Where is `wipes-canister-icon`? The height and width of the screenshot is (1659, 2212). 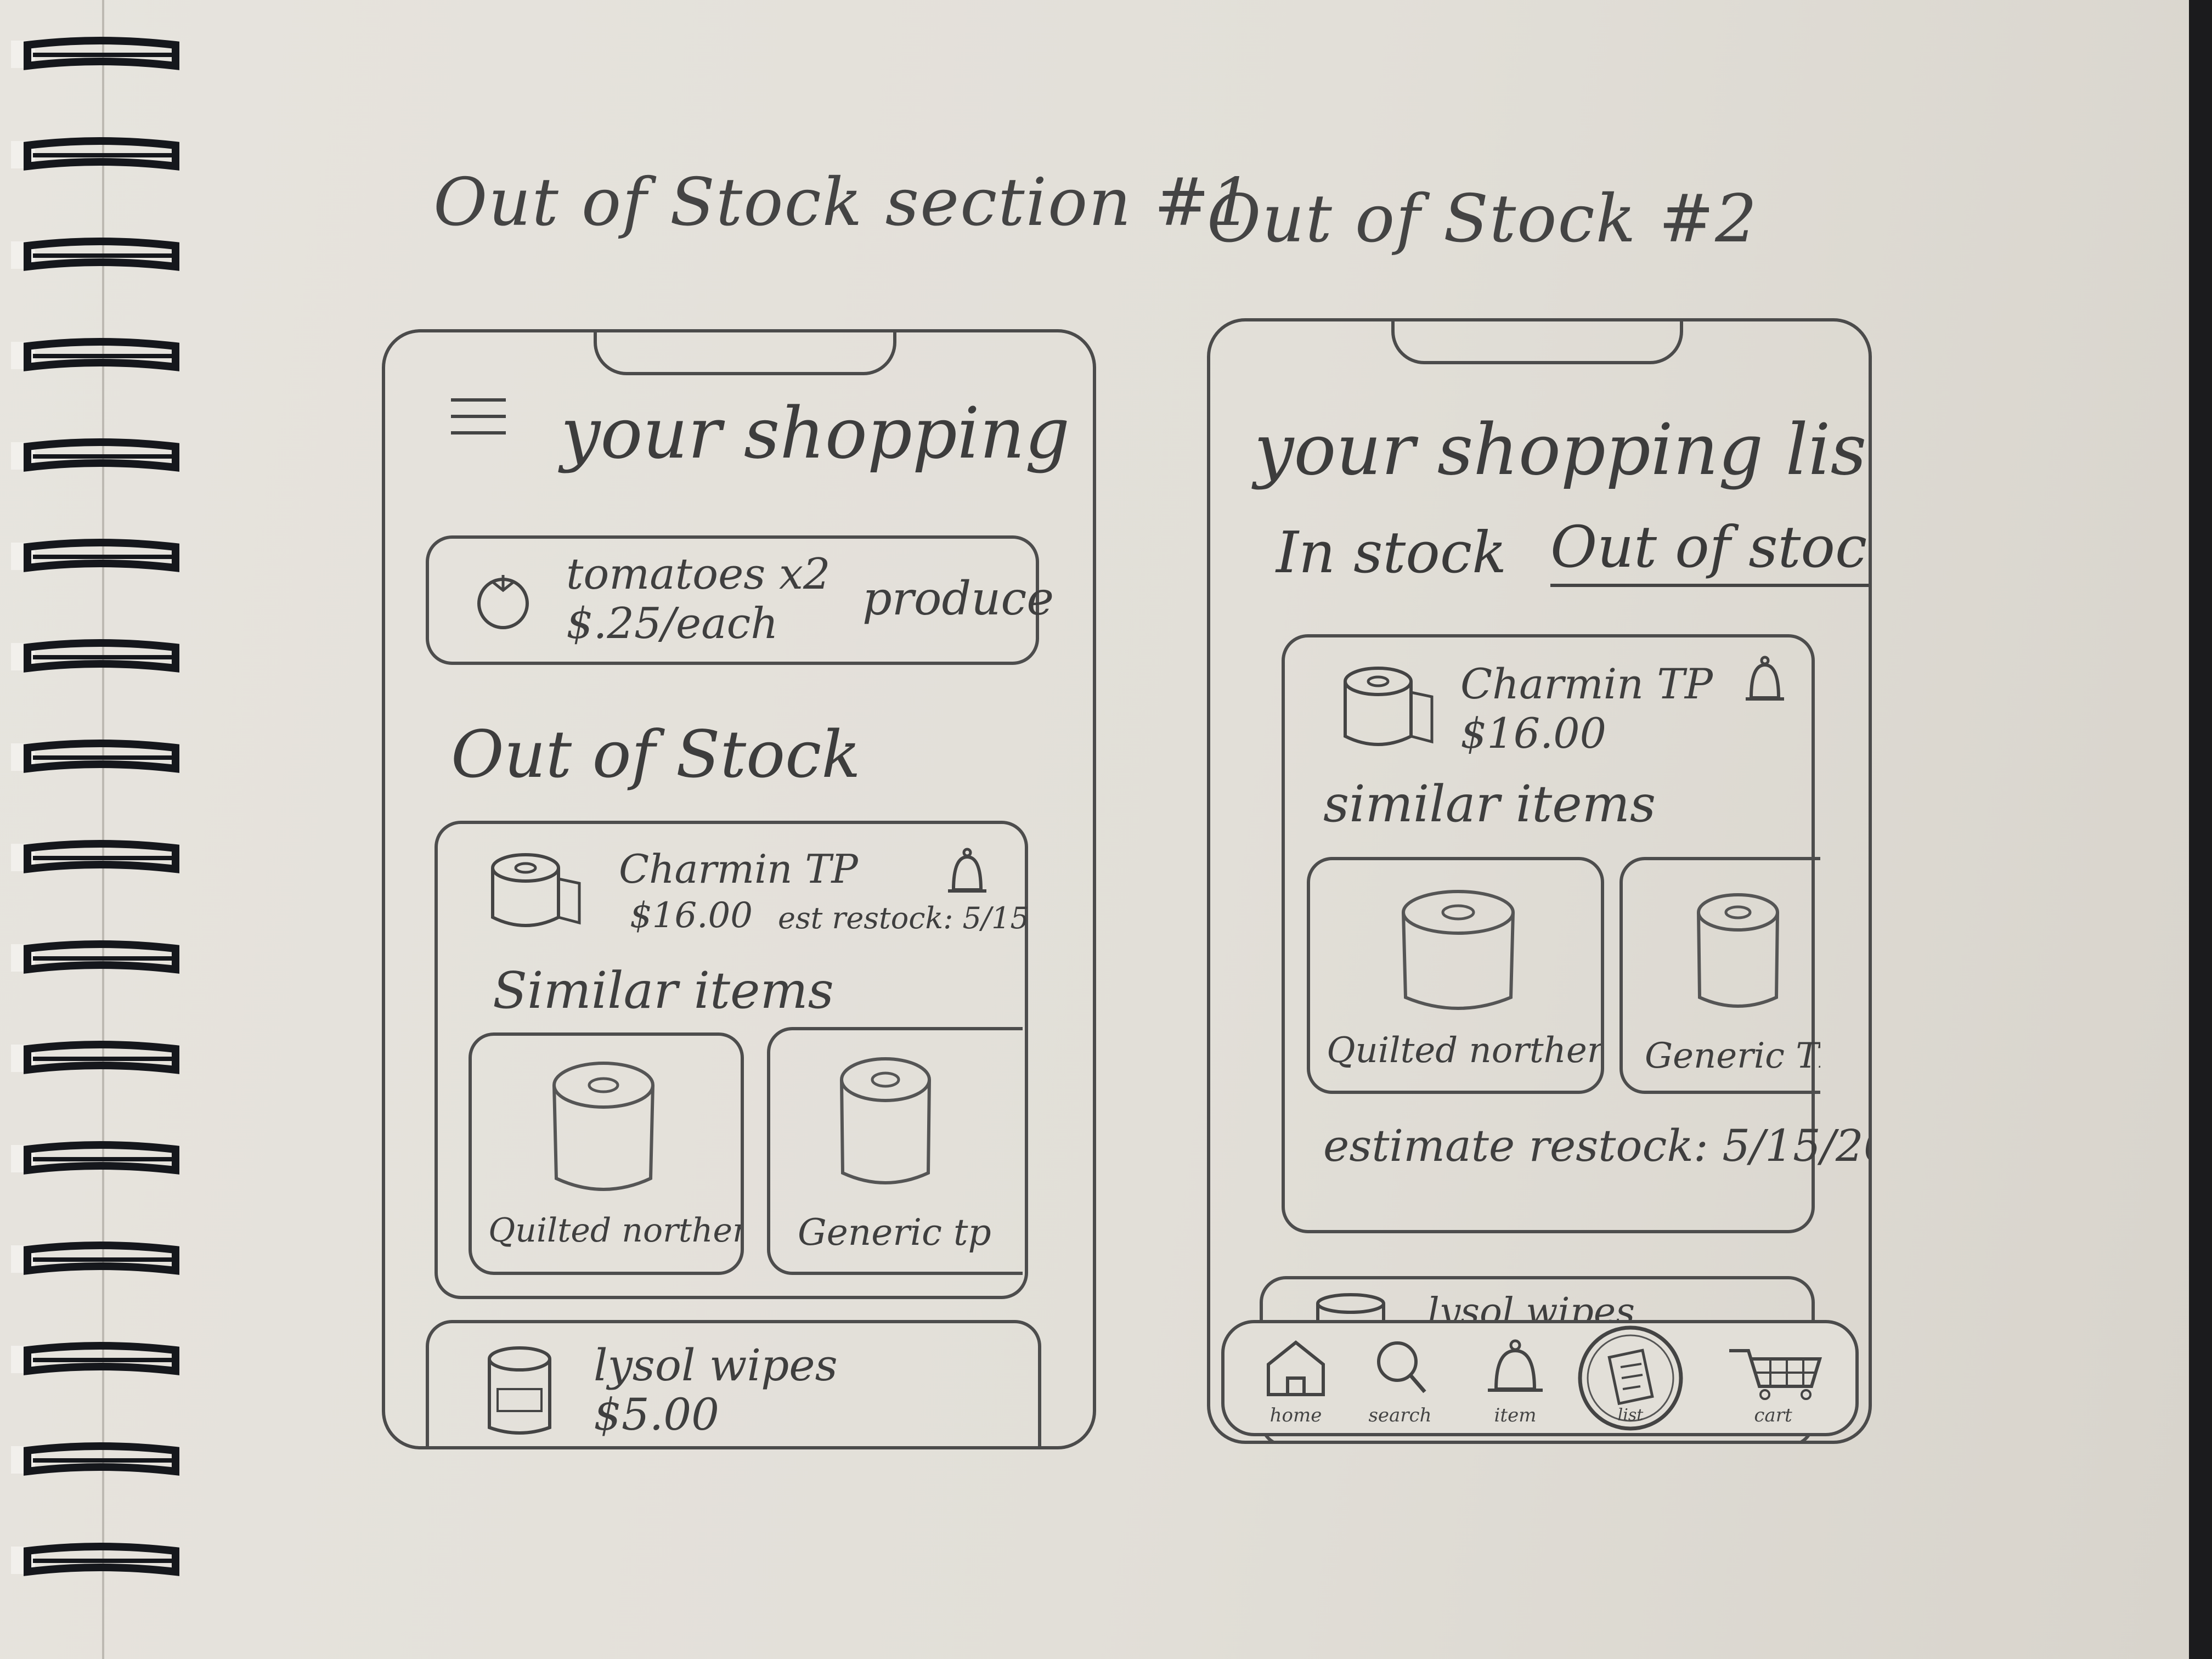 wipes-canister-icon is located at coordinates (519, 1390).